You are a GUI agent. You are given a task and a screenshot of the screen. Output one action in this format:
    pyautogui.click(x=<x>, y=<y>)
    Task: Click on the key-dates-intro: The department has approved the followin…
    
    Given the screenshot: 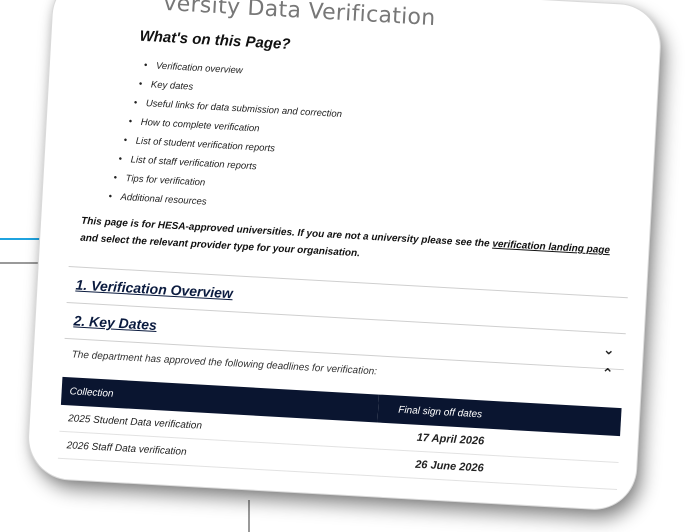 What is the action you would take?
    pyautogui.click(x=224, y=363)
    